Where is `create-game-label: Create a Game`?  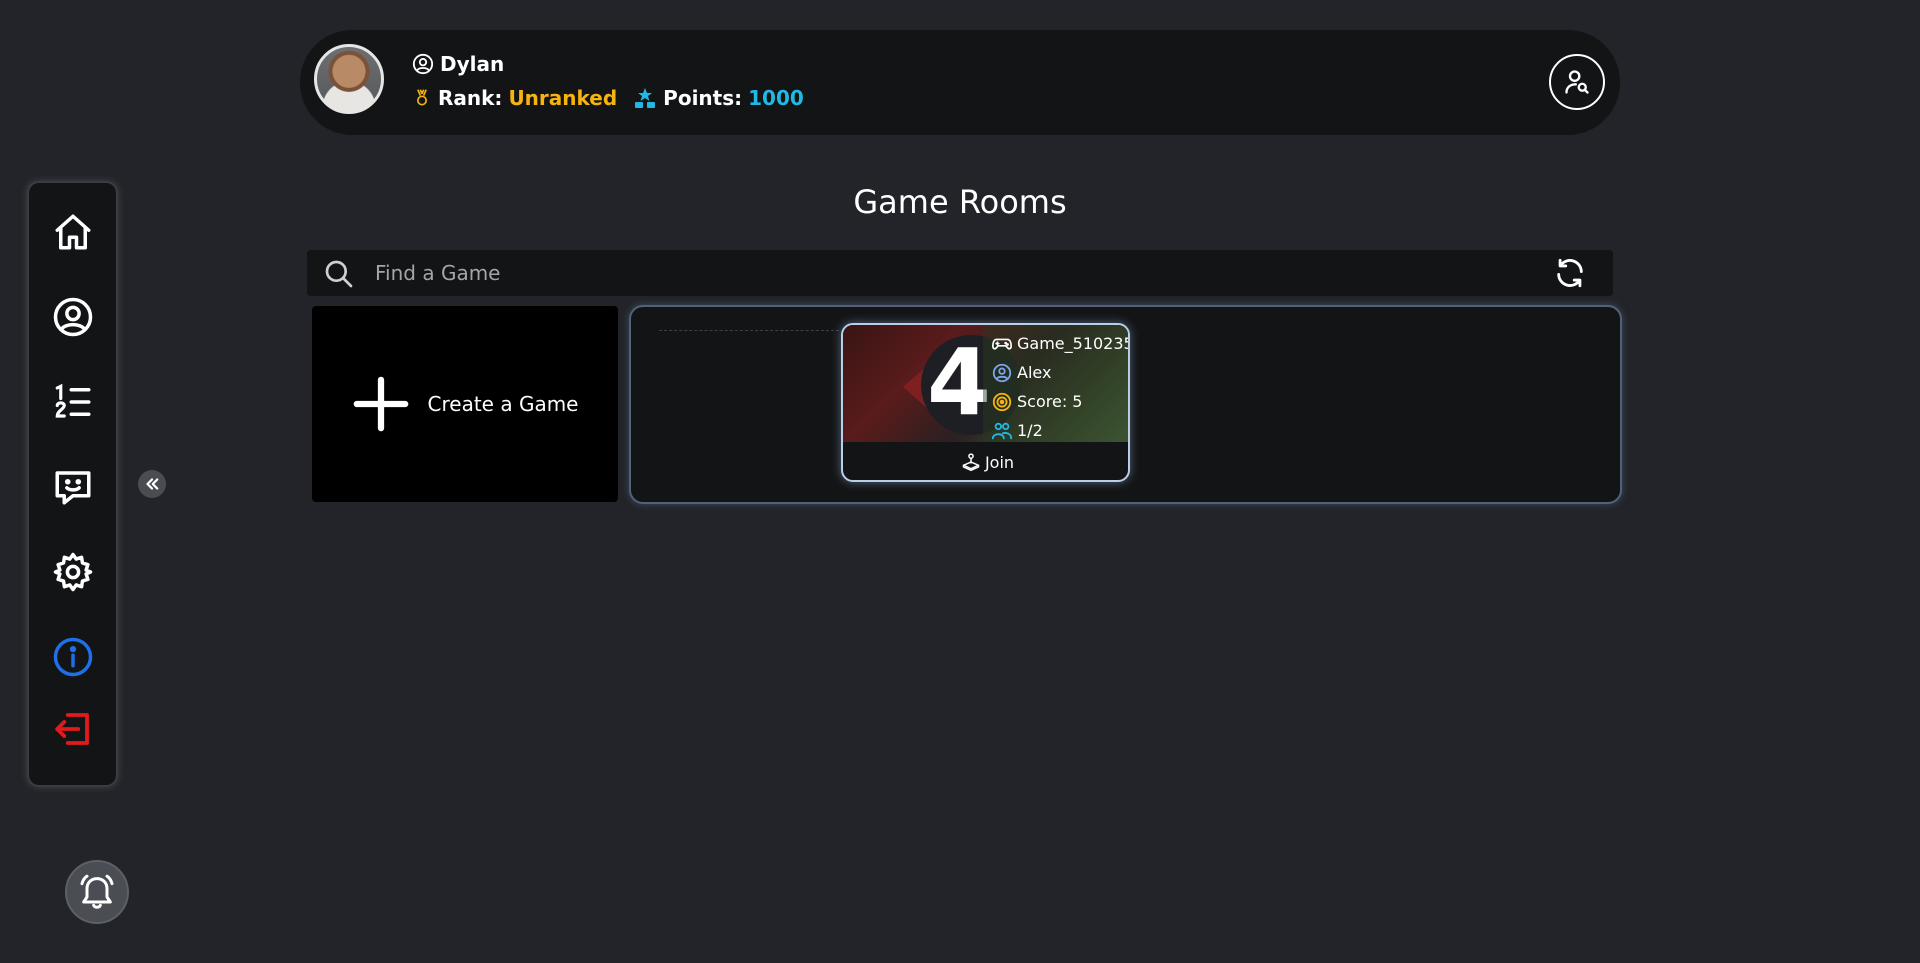 create-game-label: Create a Game is located at coordinates (503, 404).